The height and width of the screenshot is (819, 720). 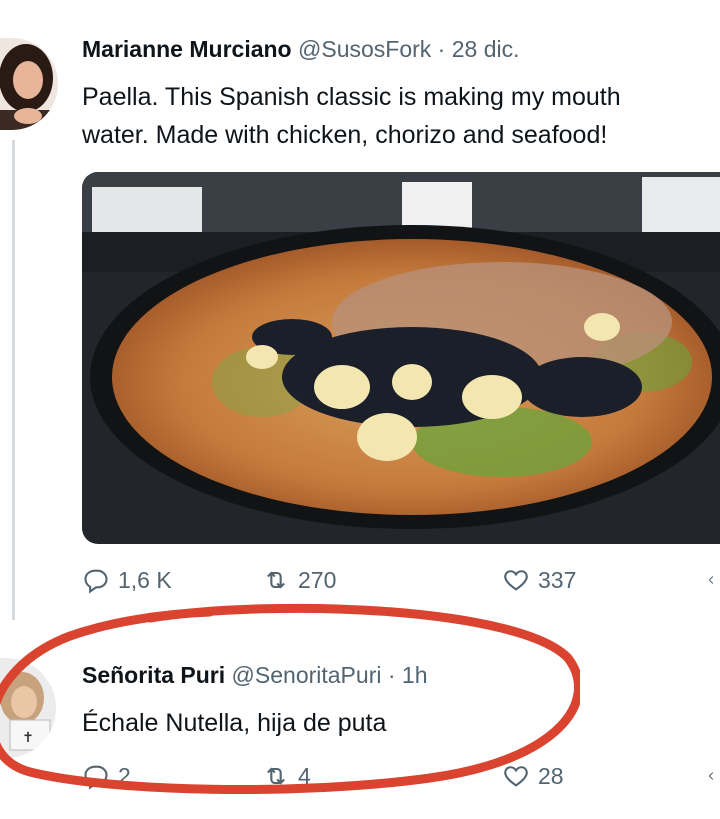 I want to click on tweet-actions: 1,6 K 270 337, so click(x=401, y=582).